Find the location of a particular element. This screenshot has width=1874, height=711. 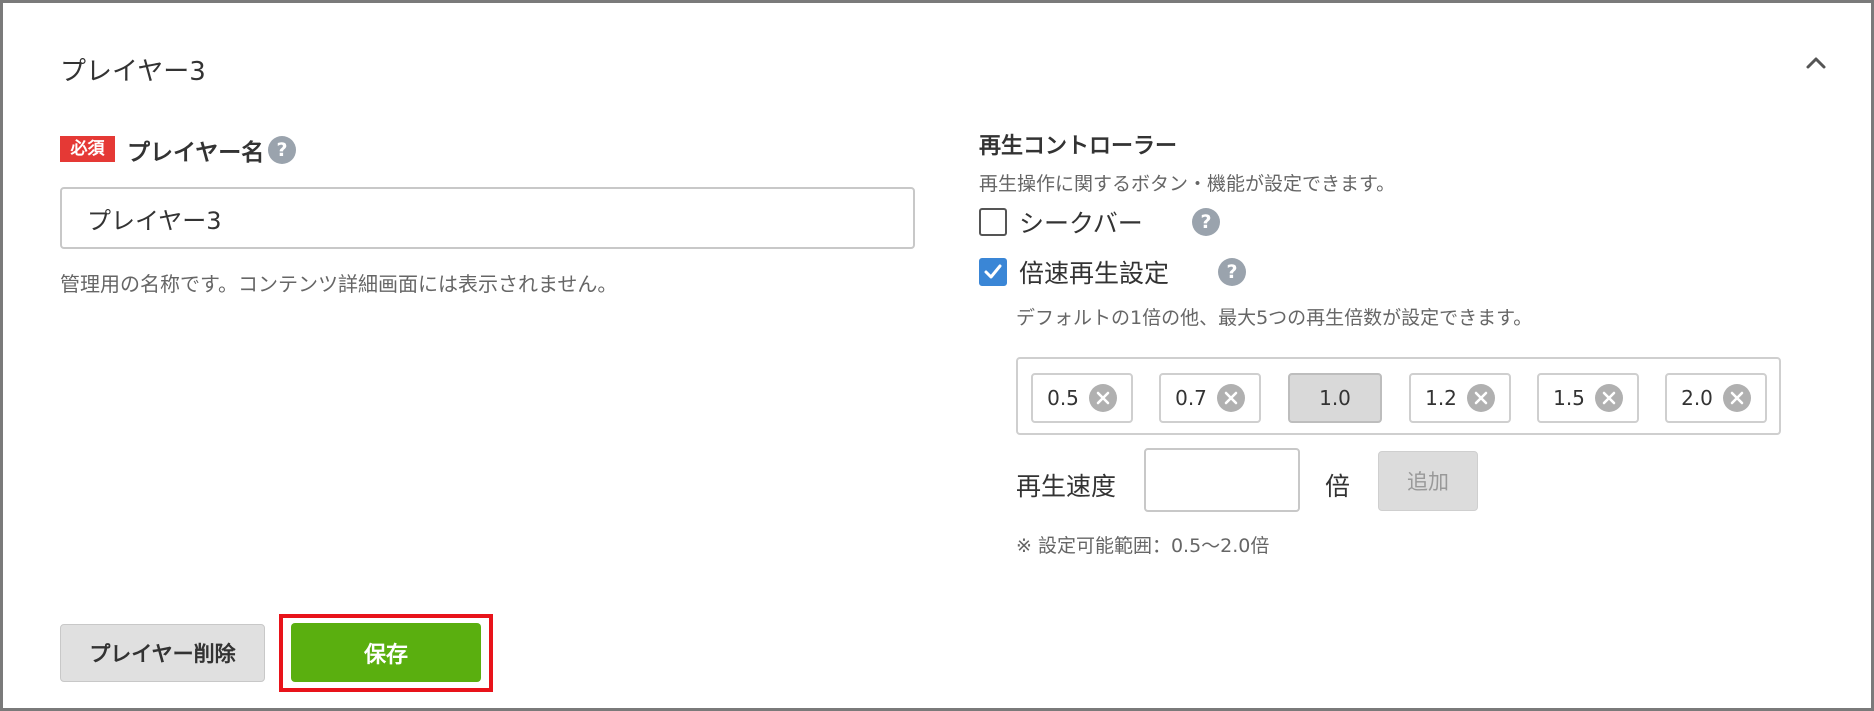

speed-description: デフォルトの1倍の他、最大5つの再生倍数が設定できます。 is located at coordinates (1274, 318).